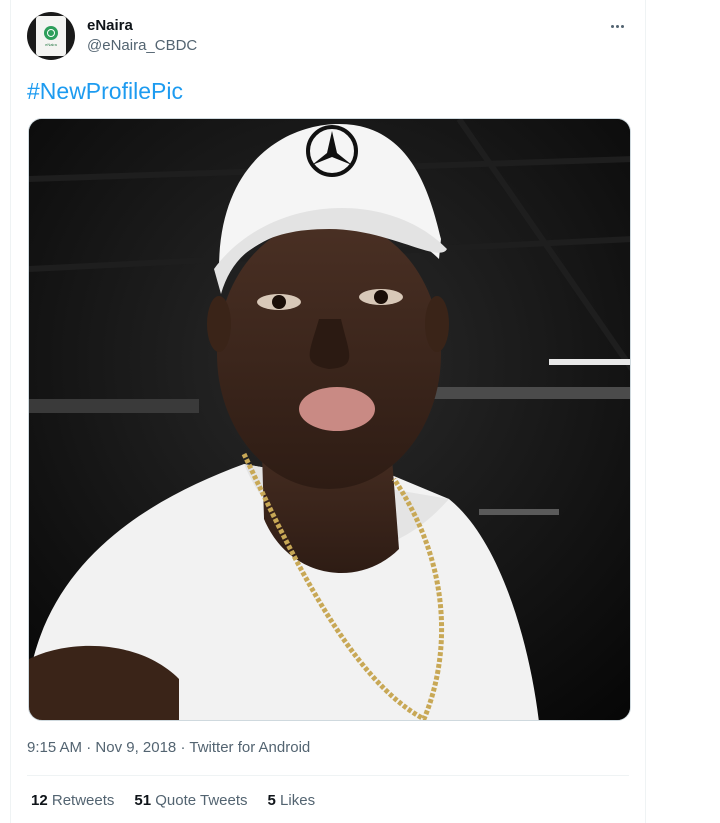 The image size is (720, 823). I want to click on author-handle: @eNaira_CBDC, so click(142, 46).